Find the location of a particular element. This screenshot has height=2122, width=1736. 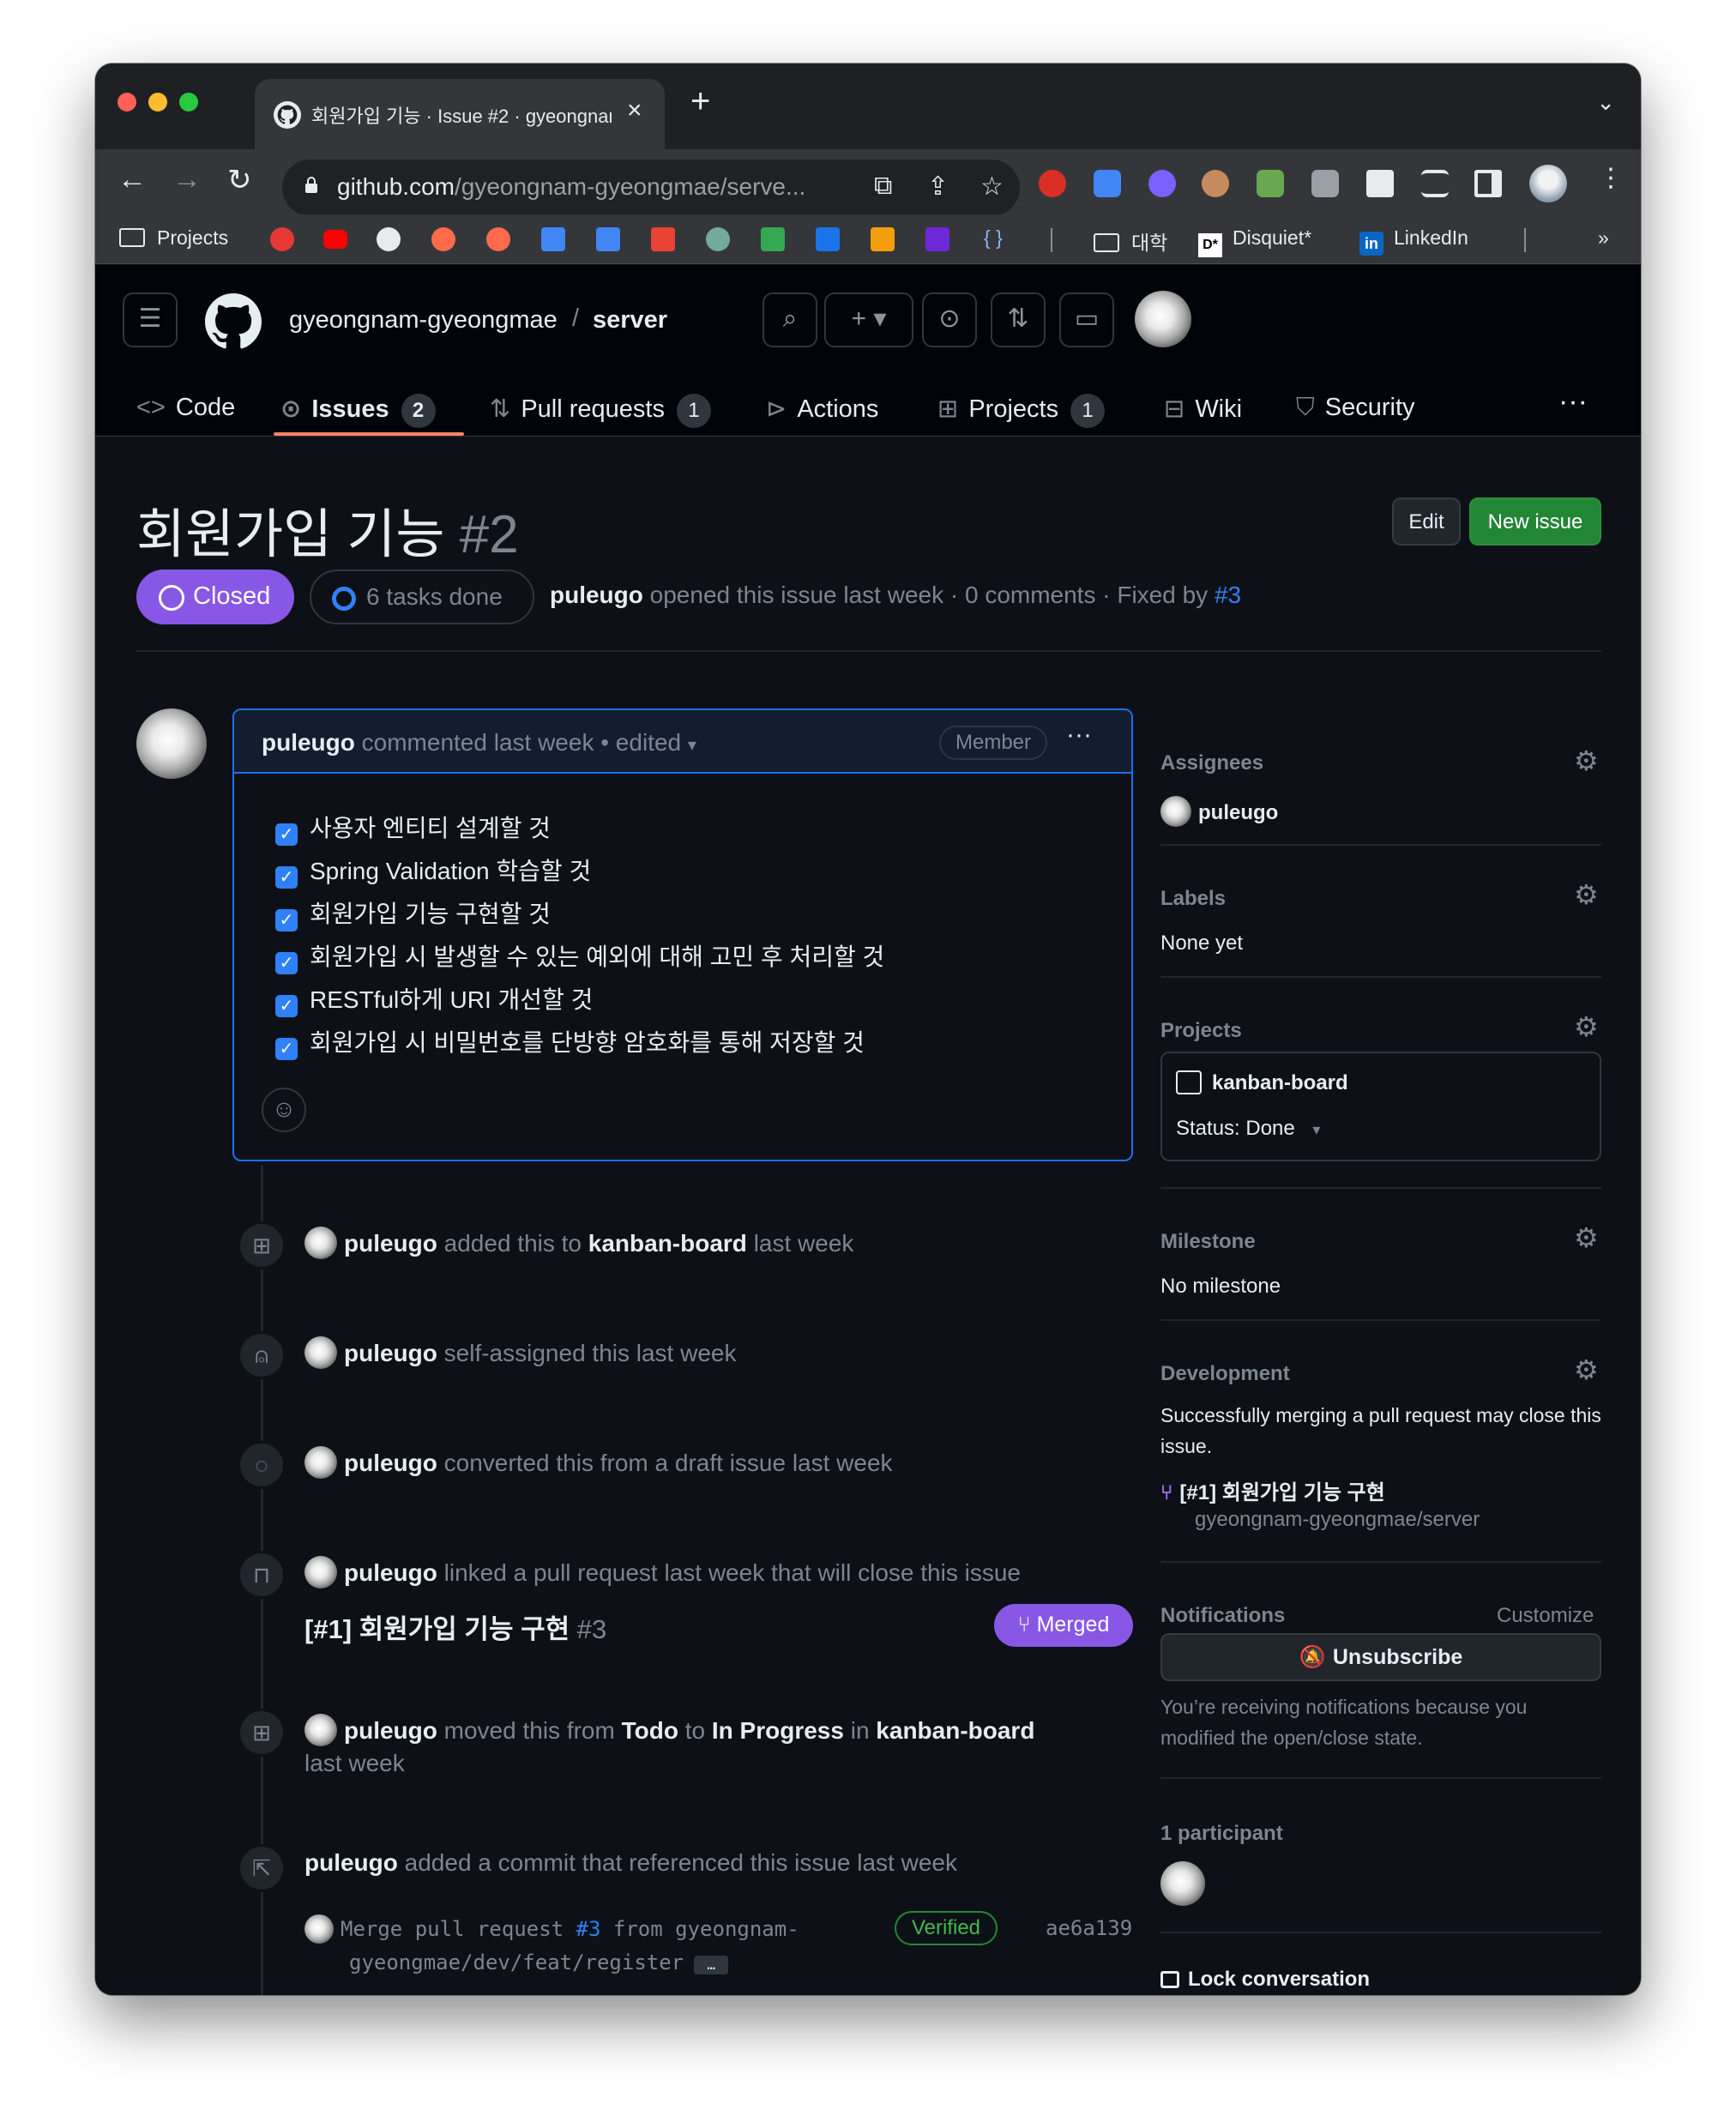

fixed-by-link: #3 is located at coordinates (1228, 595).